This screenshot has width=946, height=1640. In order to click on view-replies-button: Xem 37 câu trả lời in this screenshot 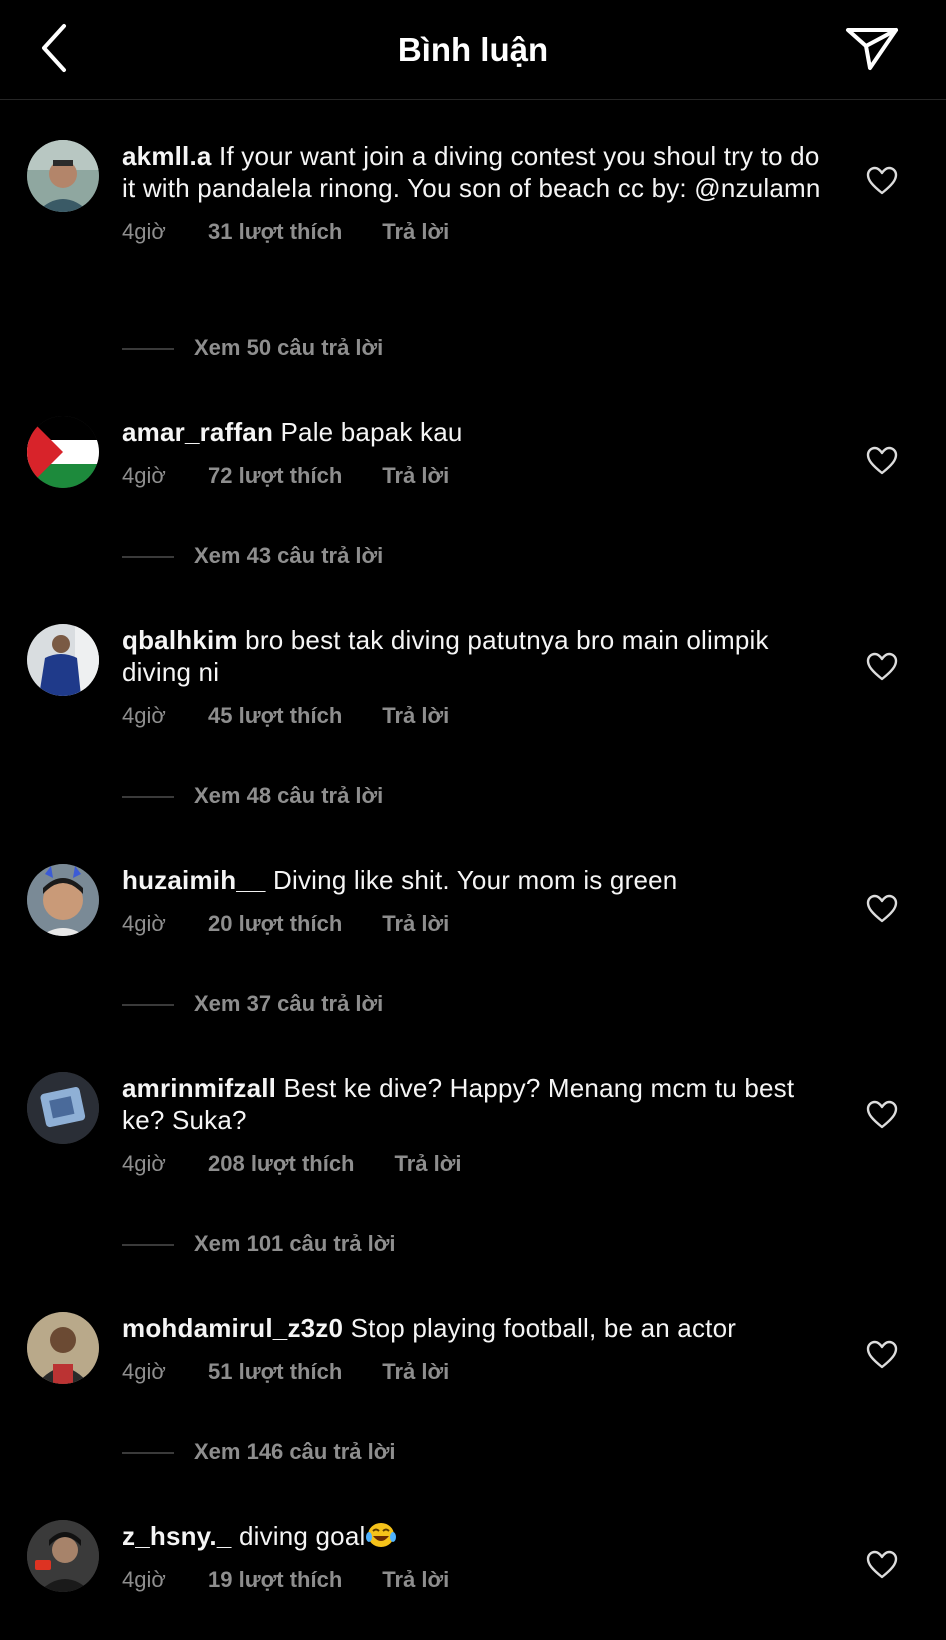, I will do `click(252, 1004)`.